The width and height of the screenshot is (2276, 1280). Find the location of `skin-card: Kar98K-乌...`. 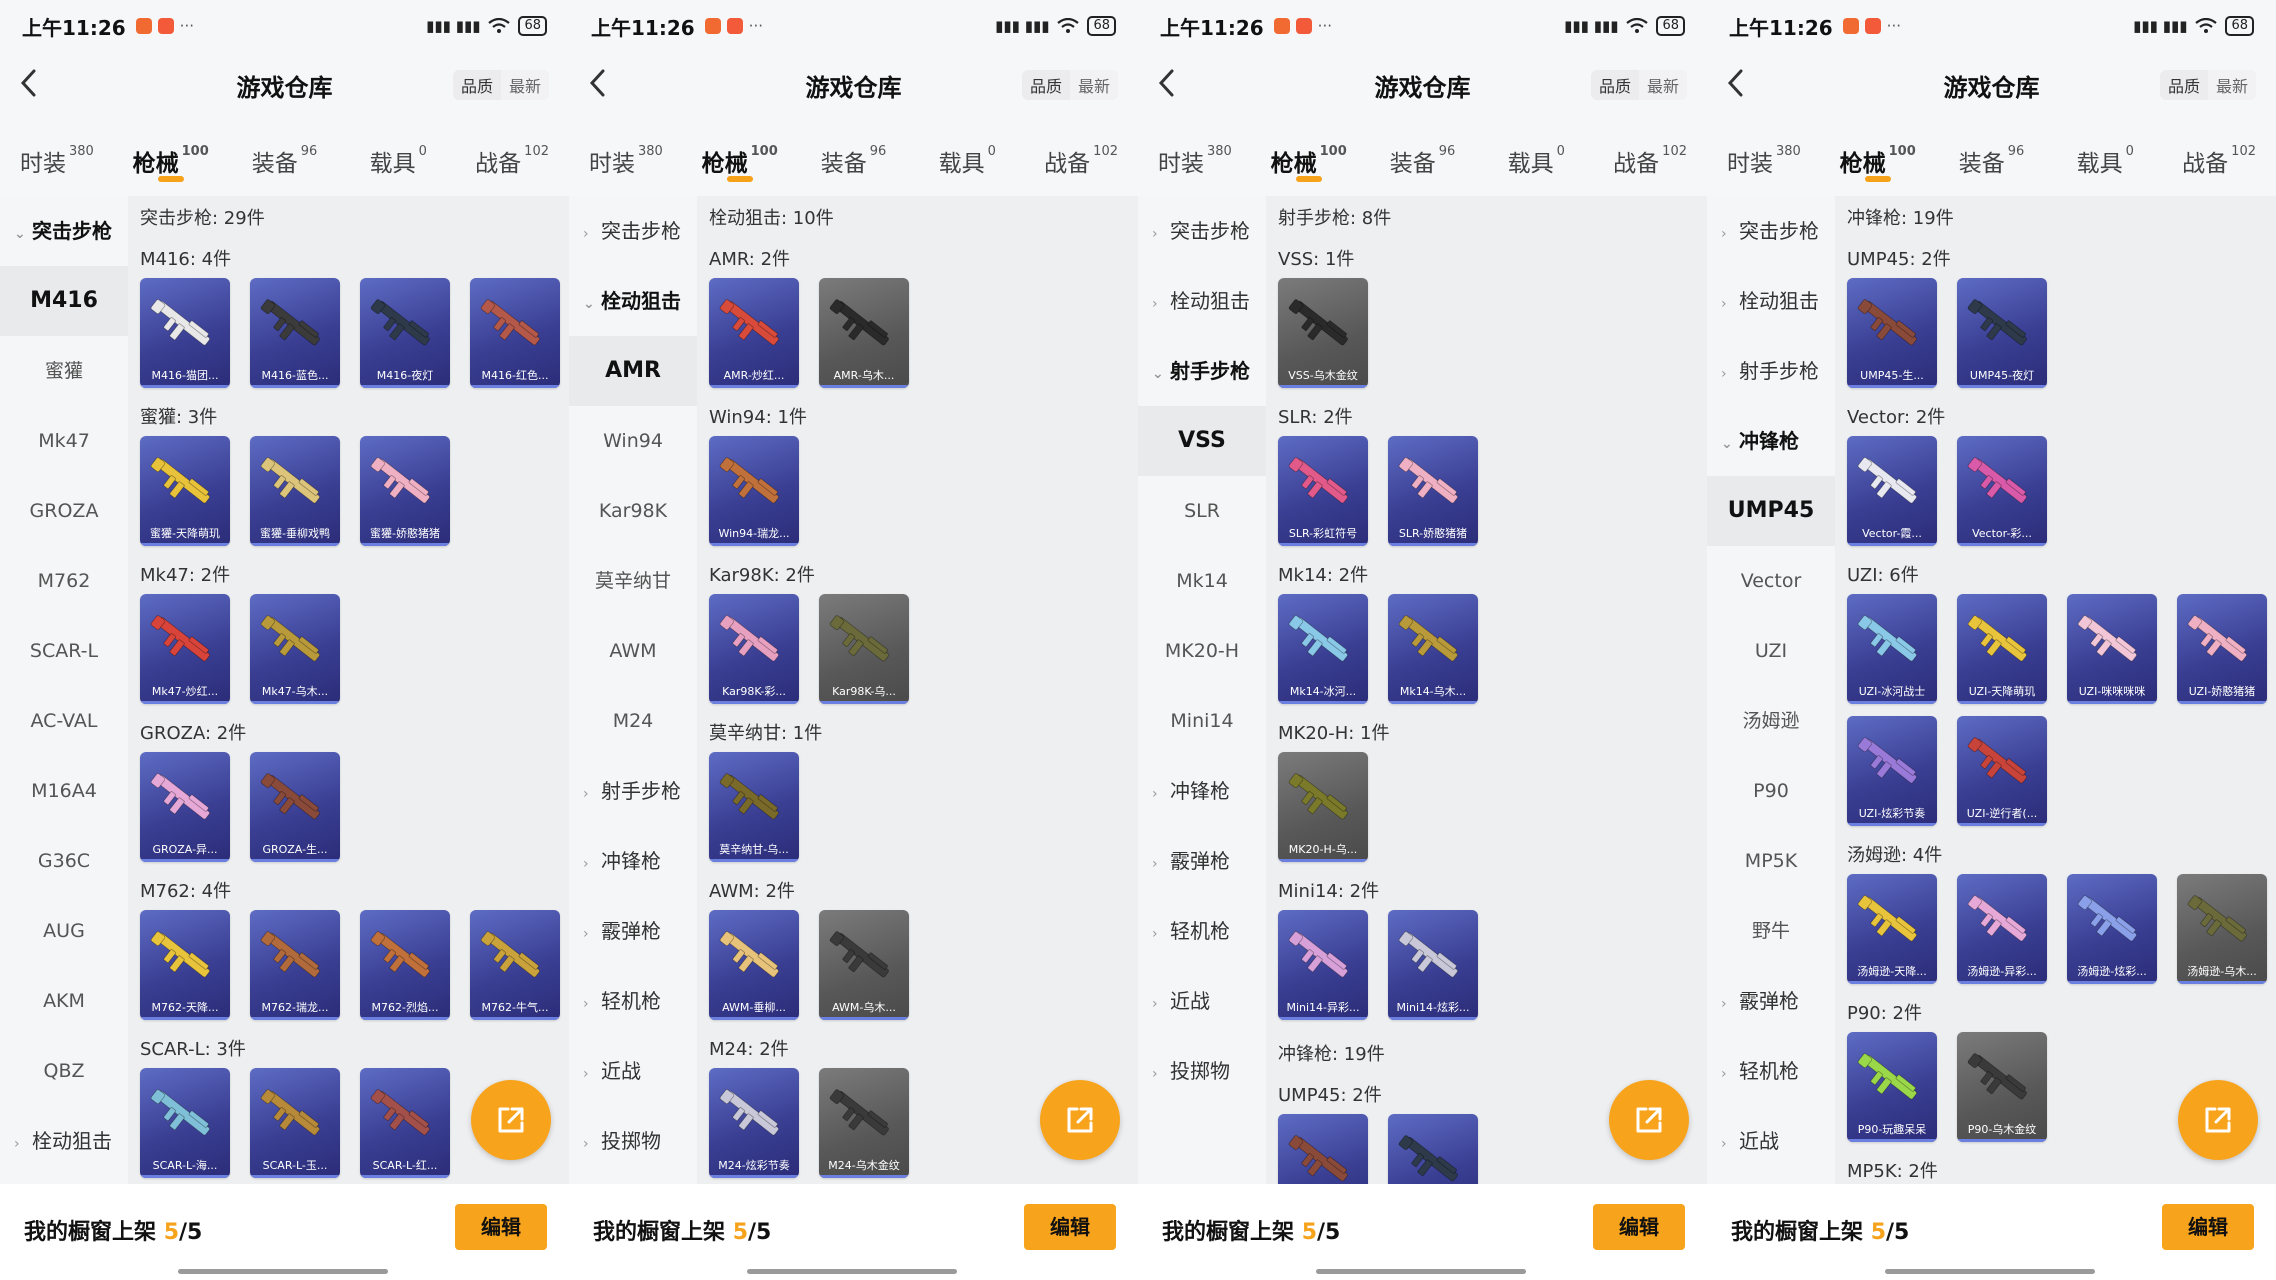

skin-card: Kar98K-乌... is located at coordinates (864, 649).